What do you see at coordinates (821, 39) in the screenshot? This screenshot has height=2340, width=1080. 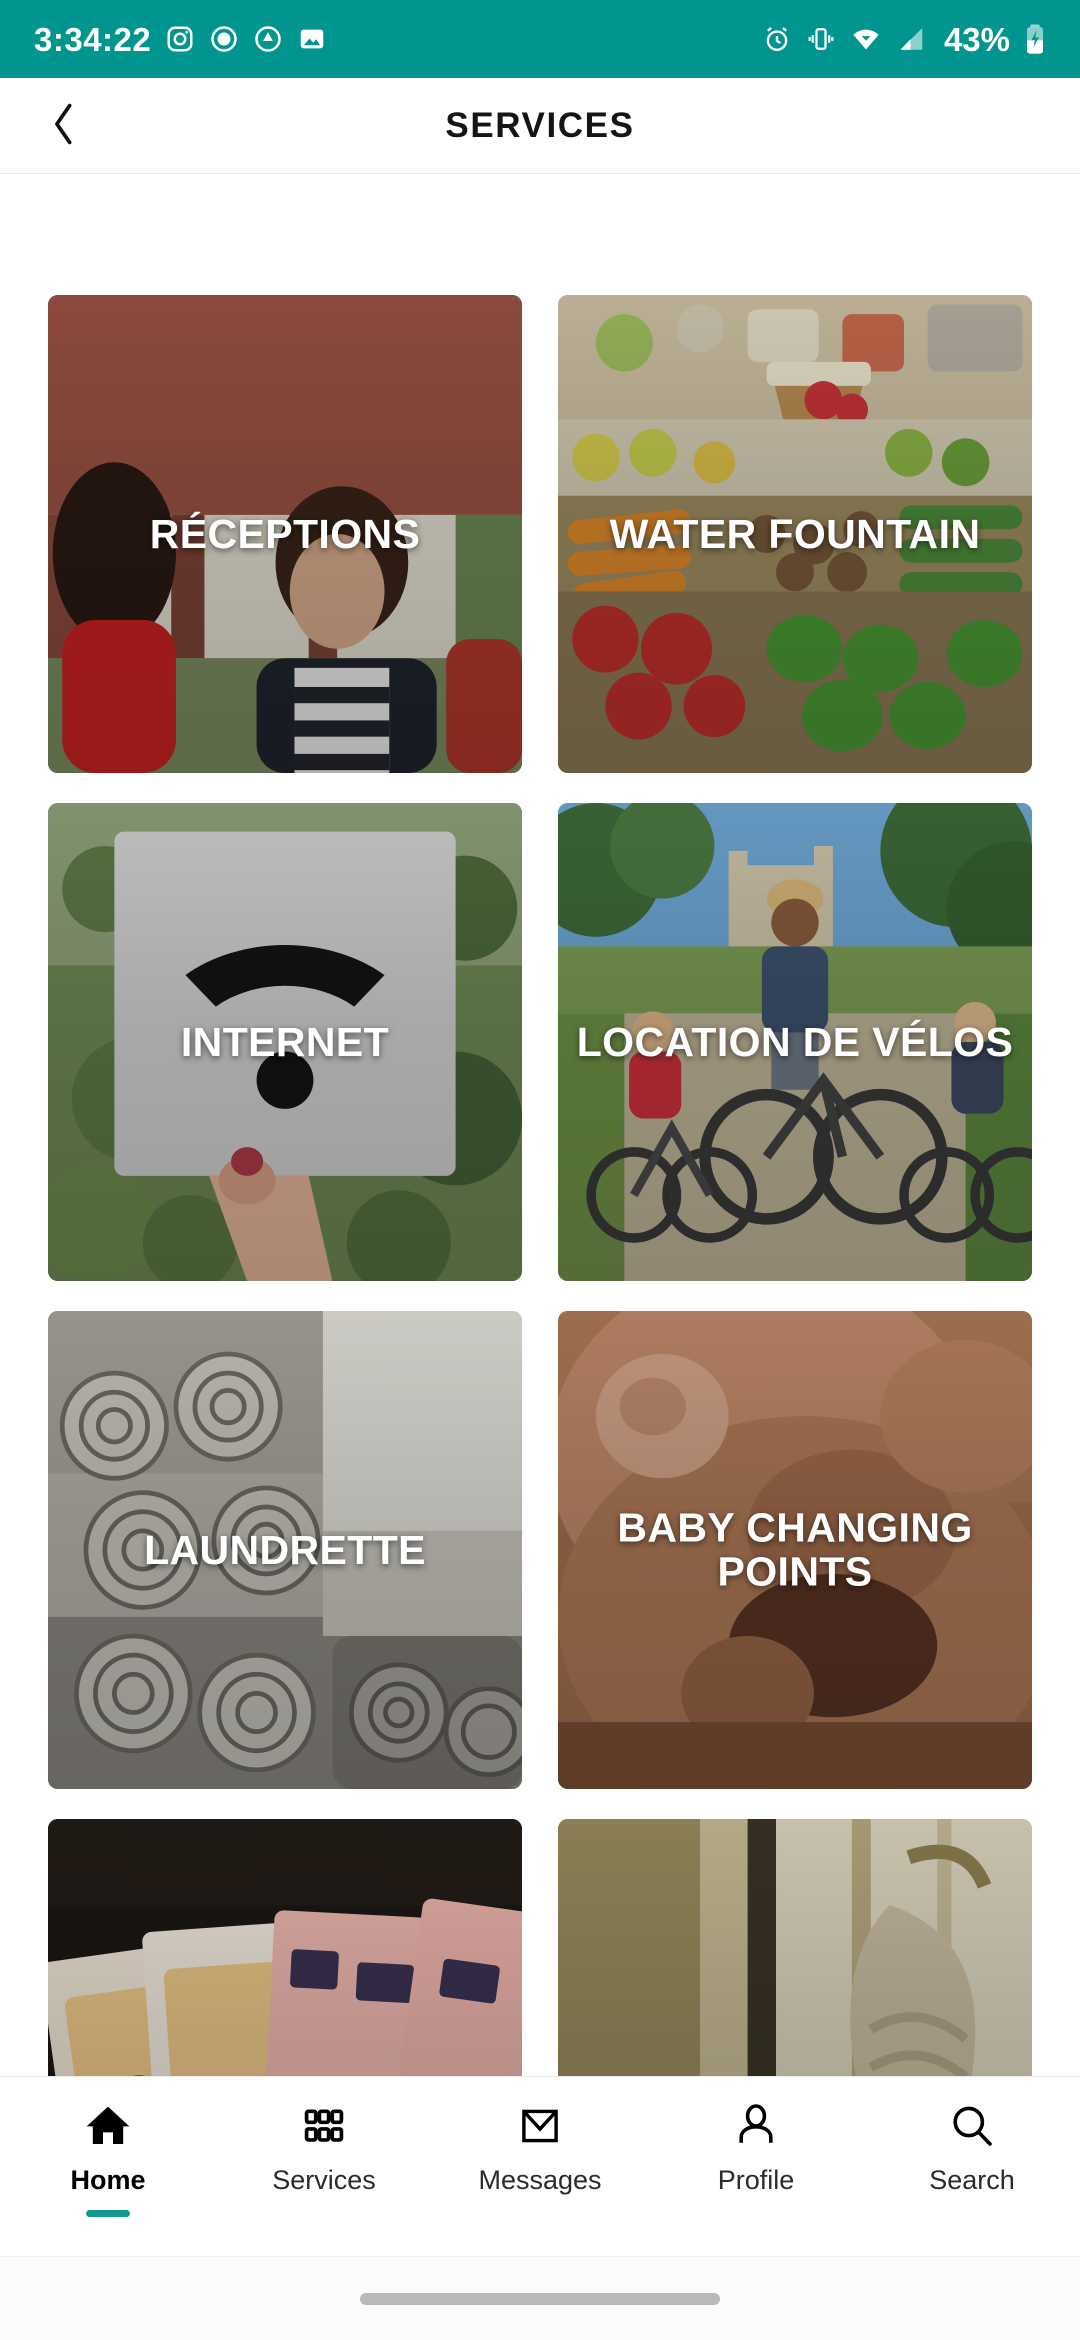 I see `vibrate-icon` at bounding box center [821, 39].